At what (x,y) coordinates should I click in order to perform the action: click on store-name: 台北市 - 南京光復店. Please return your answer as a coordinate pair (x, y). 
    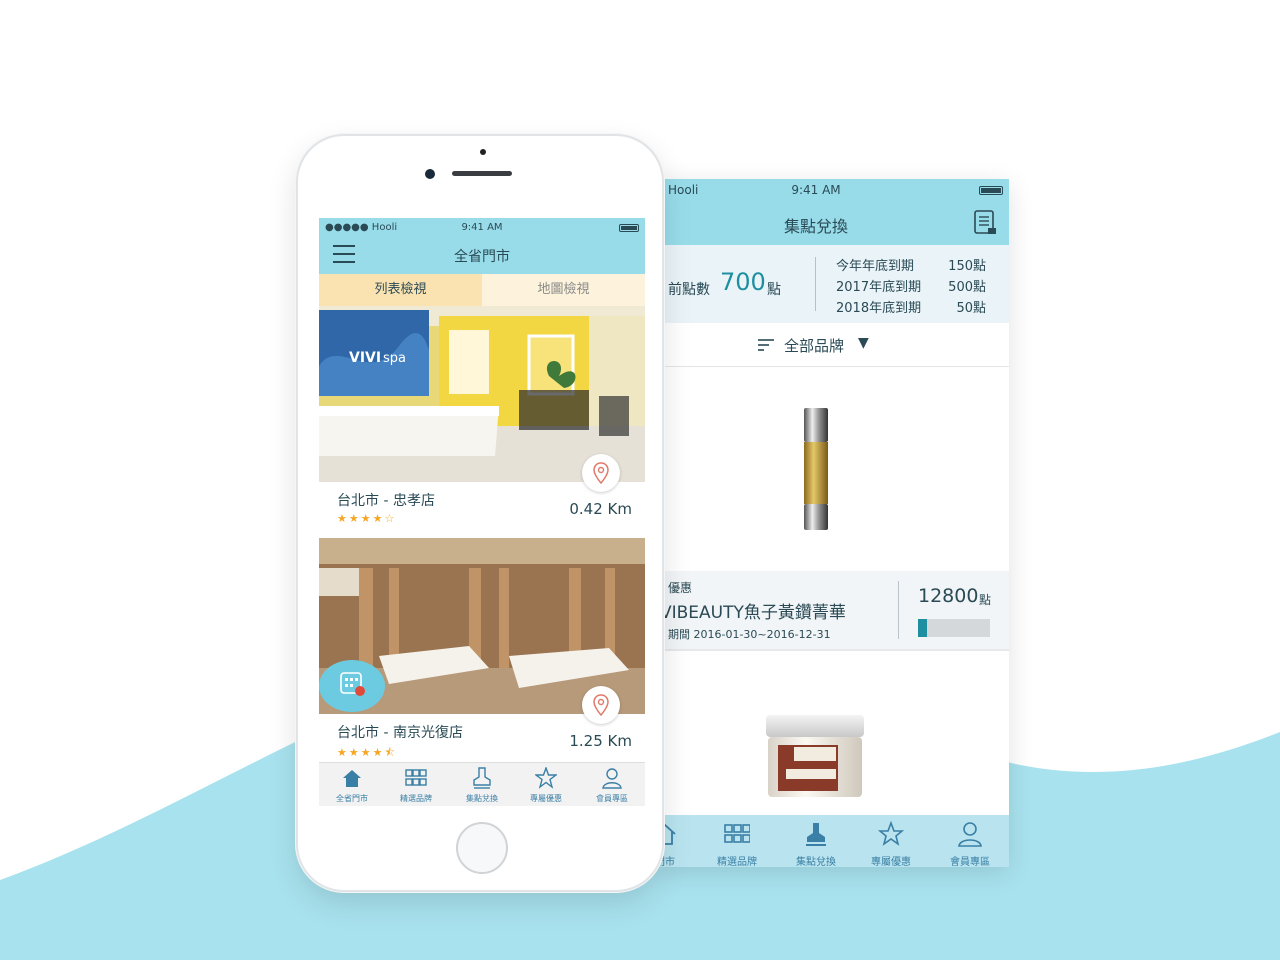
    Looking at the image, I should click on (400, 733).